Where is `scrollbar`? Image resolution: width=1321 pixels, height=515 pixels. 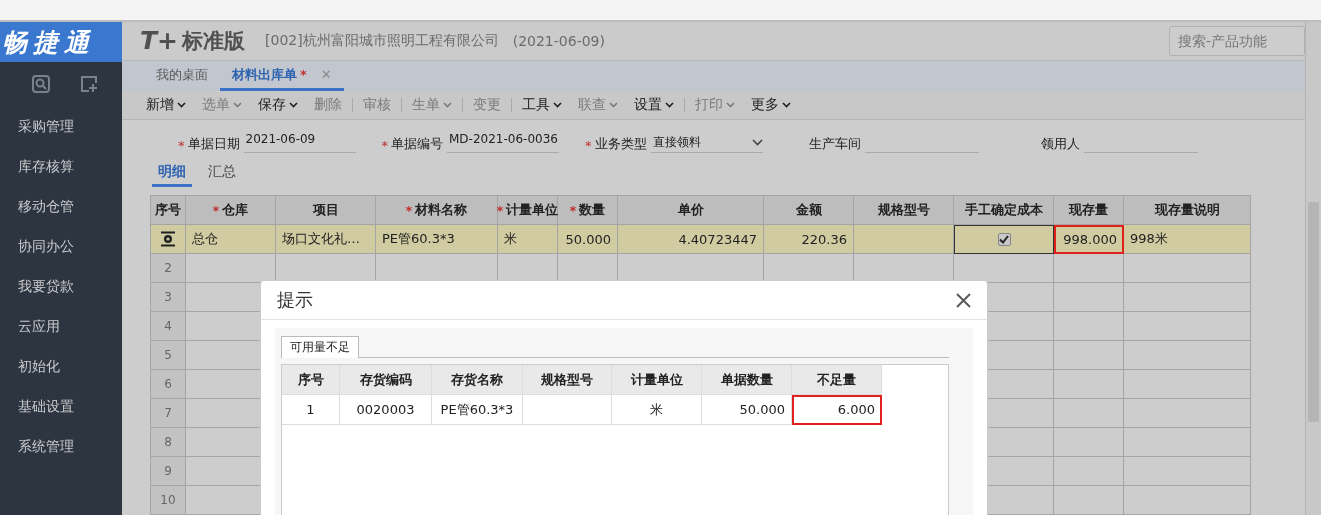 scrollbar is located at coordinates (1313, 268).